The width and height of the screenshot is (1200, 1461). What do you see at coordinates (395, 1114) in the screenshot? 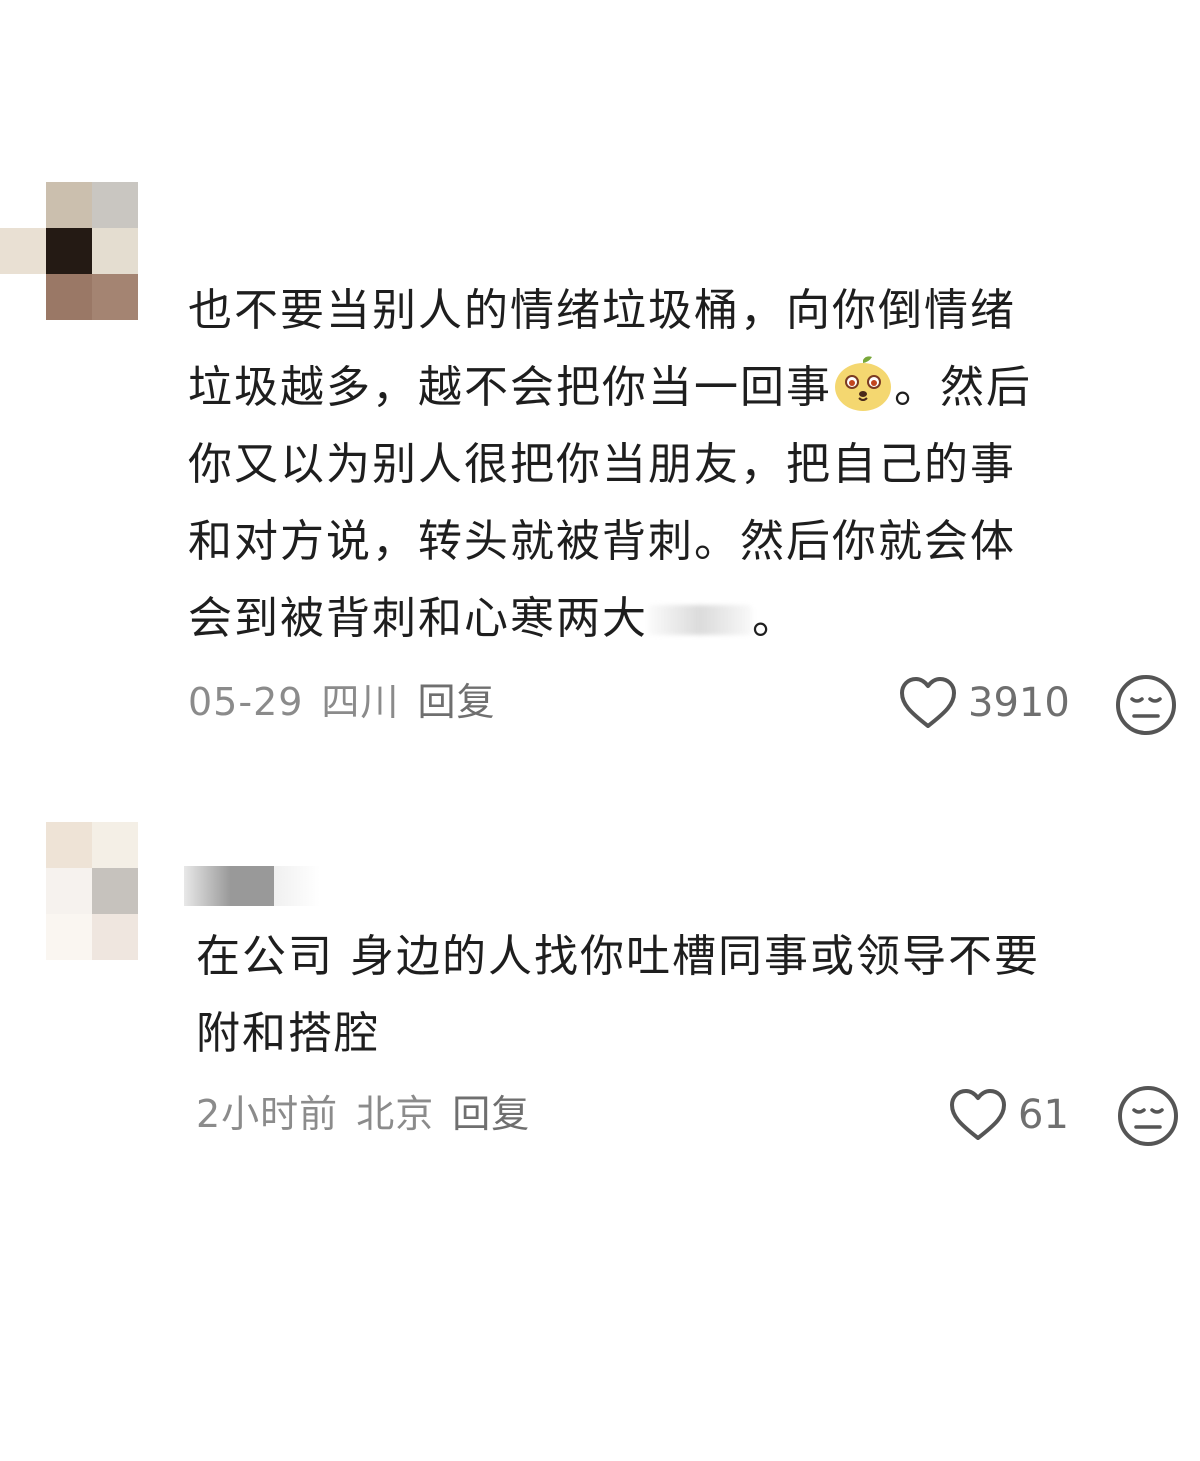
I see `comment-location: 北京` at bounding box center [395, 1114].